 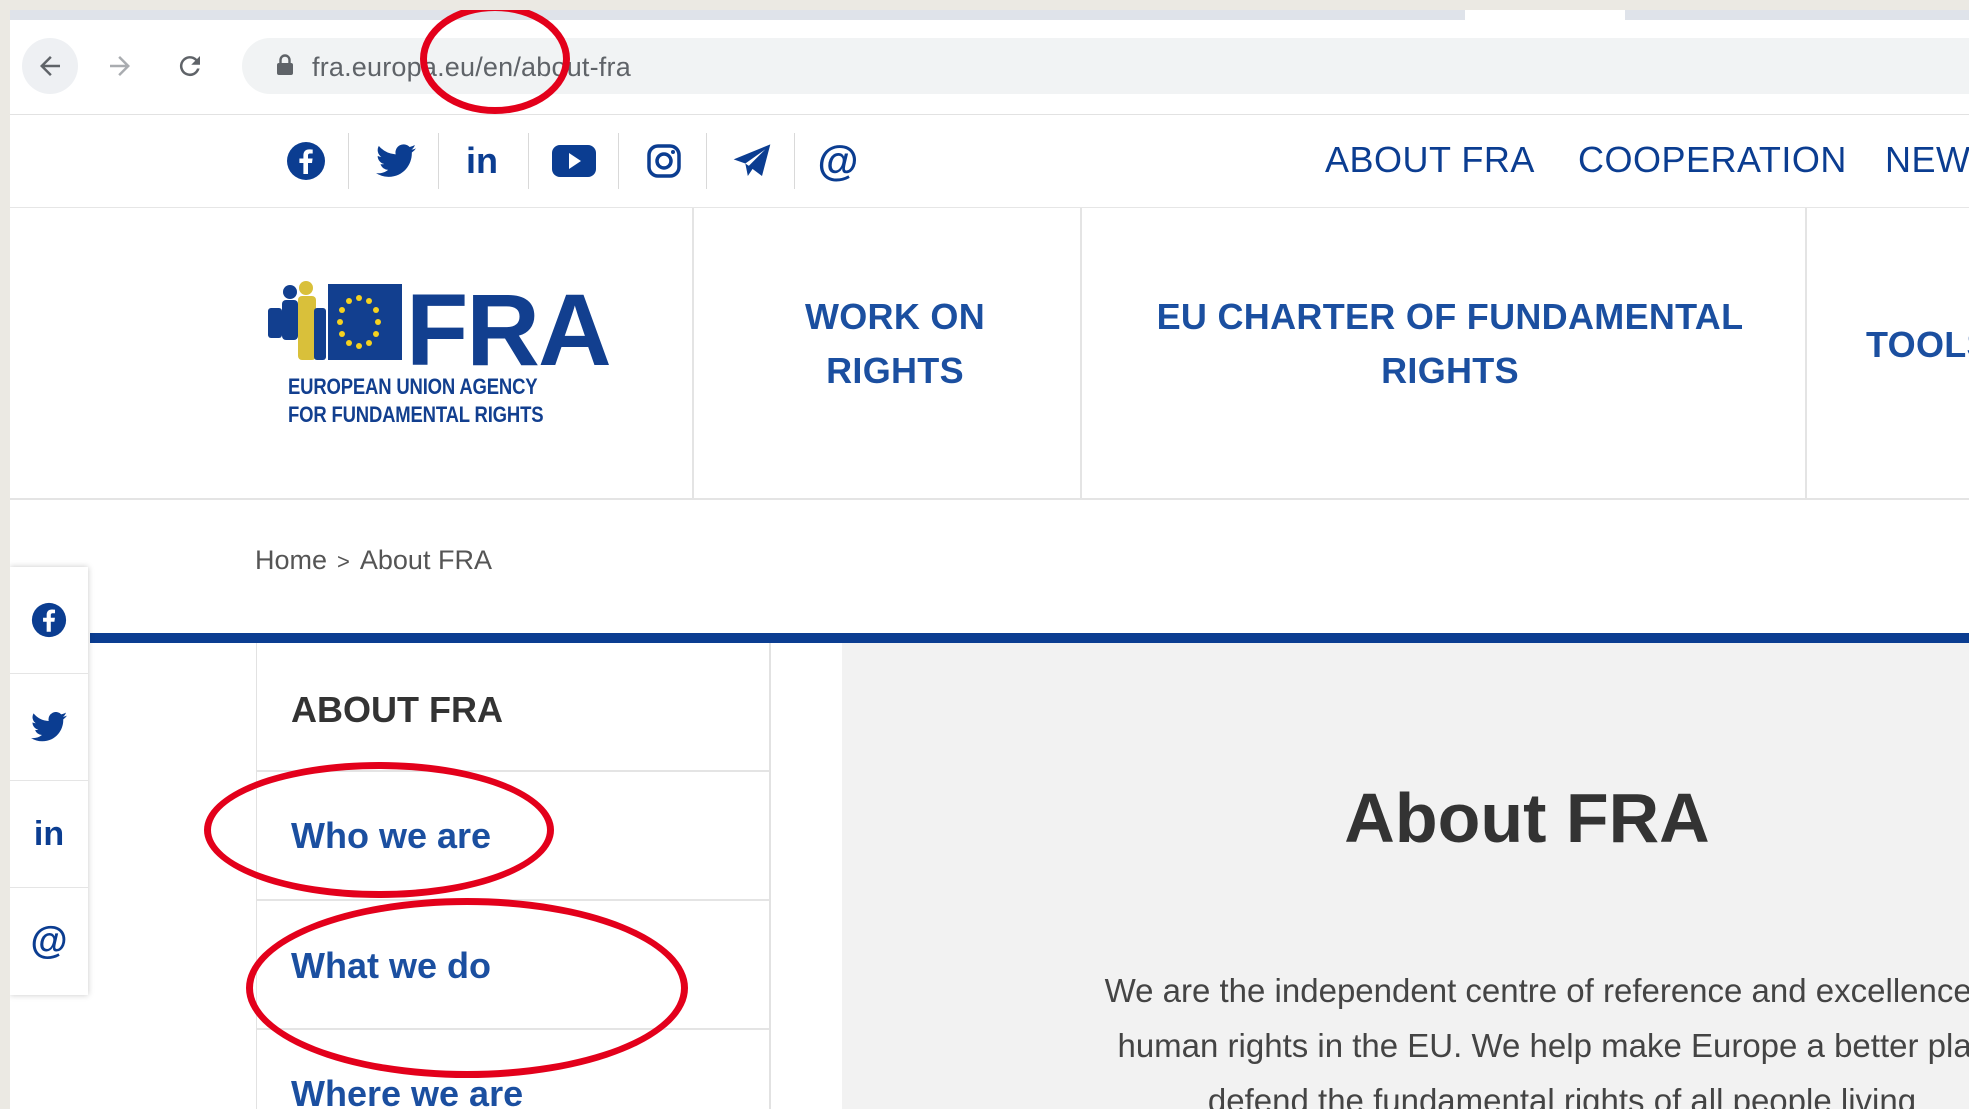 I want to click on top-nav-news: NEWS, so click(x=1927, y=160).